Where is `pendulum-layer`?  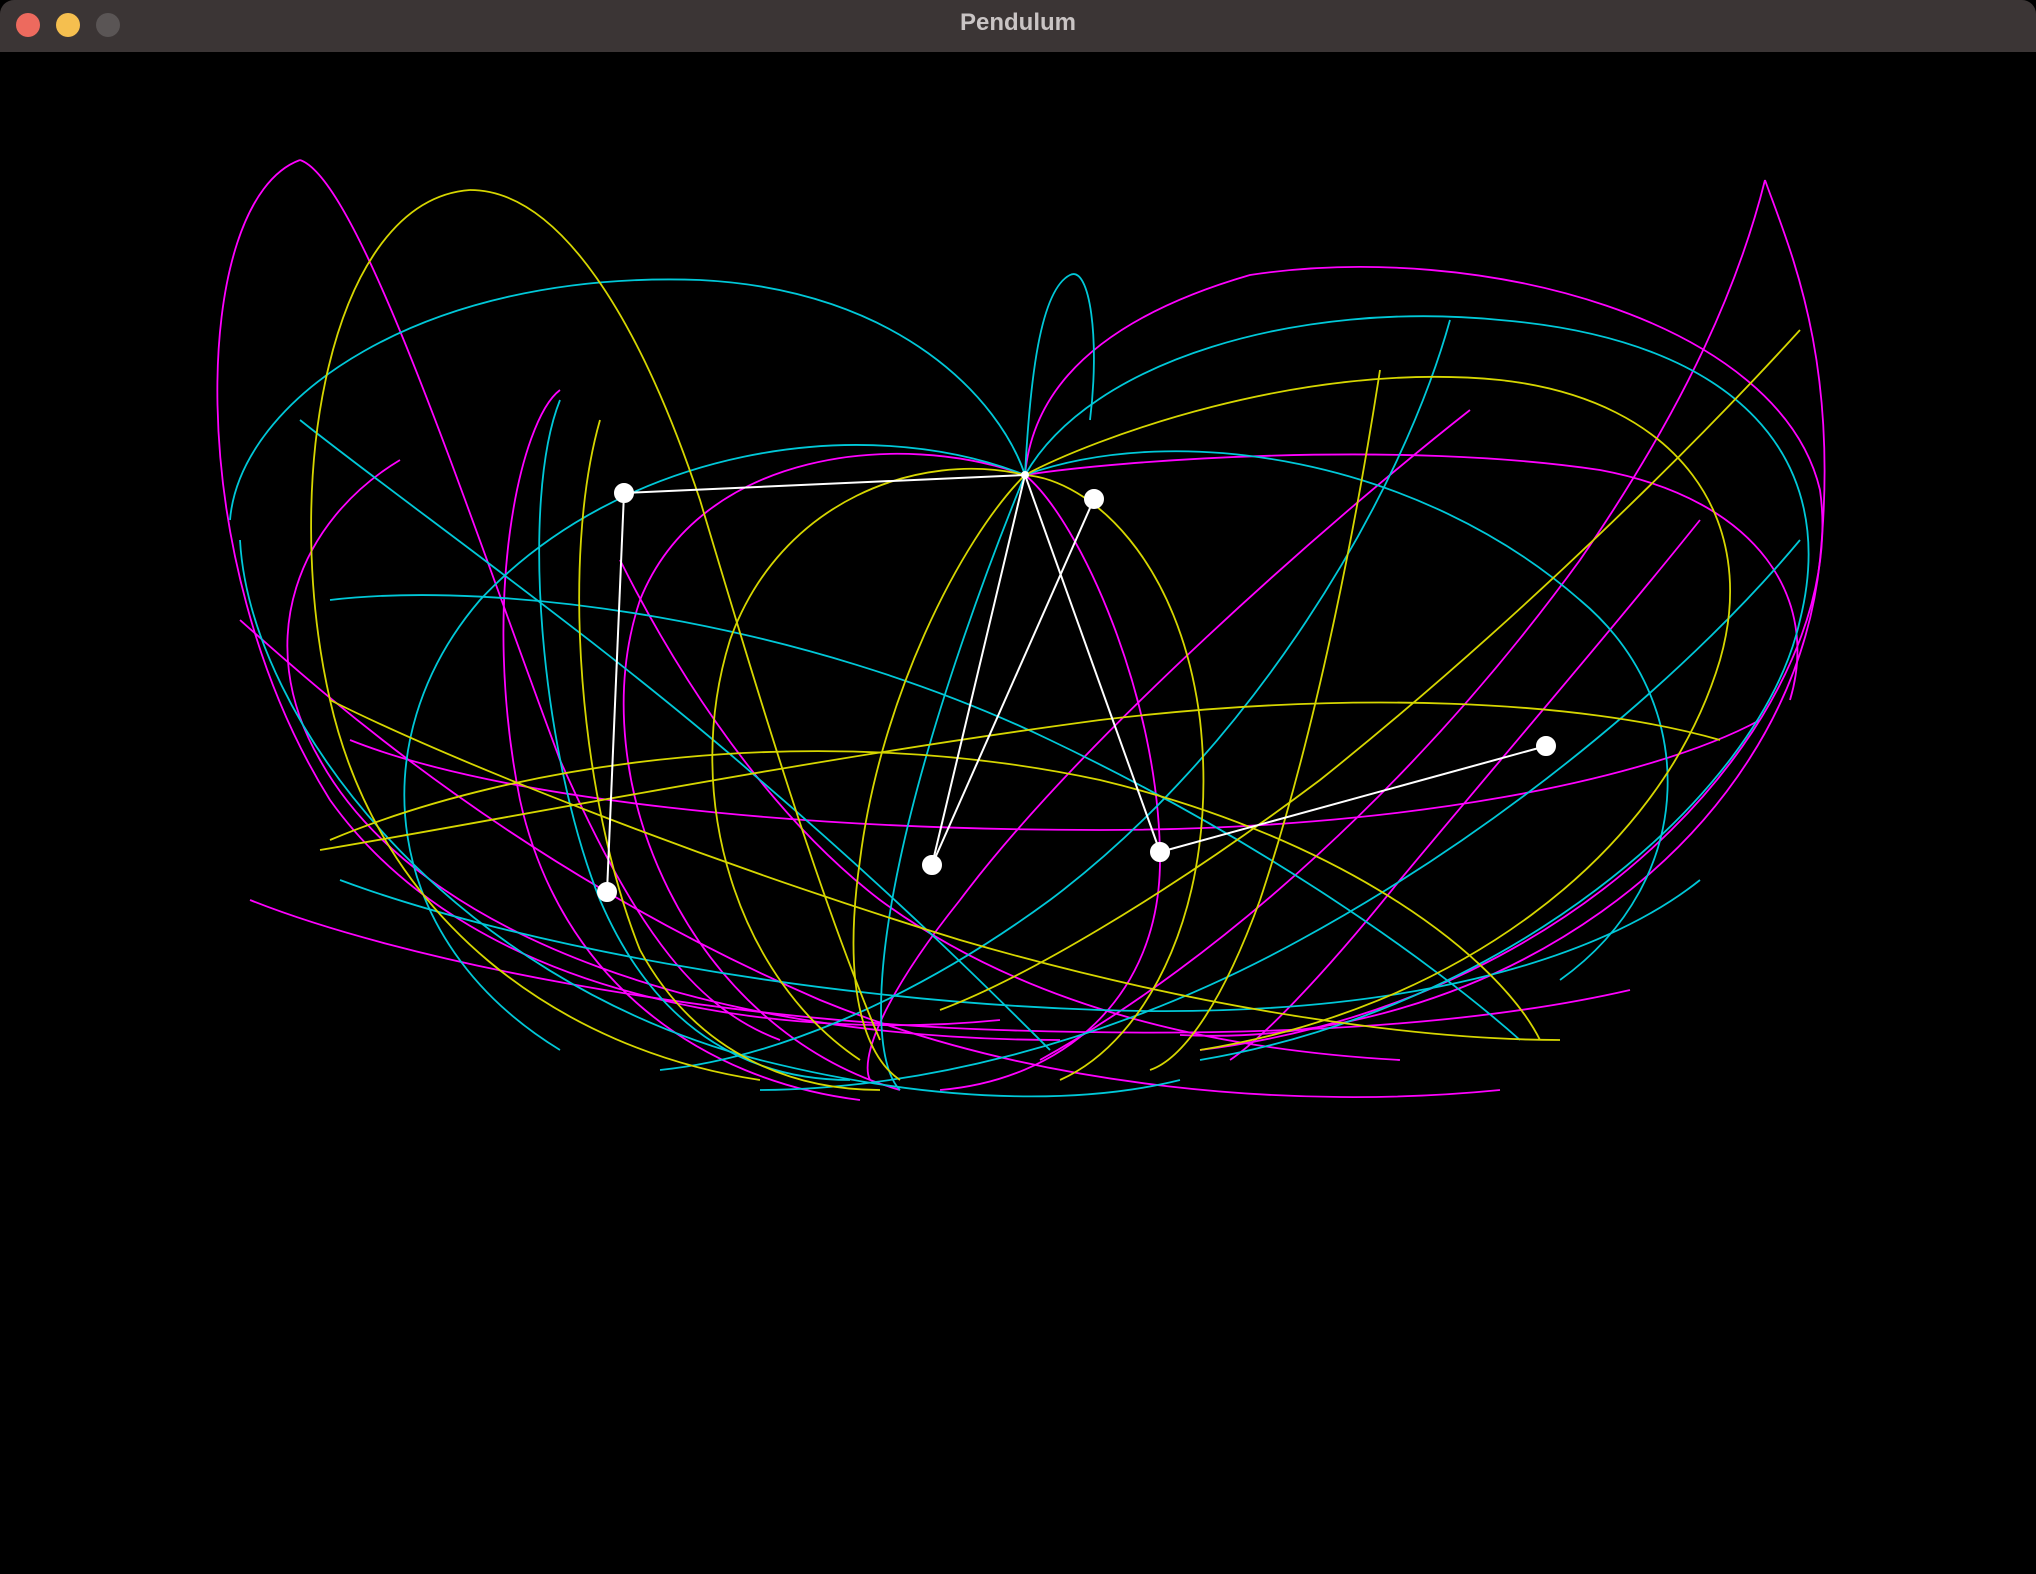
pendulum-layer is located at coordinates (1076, 686).